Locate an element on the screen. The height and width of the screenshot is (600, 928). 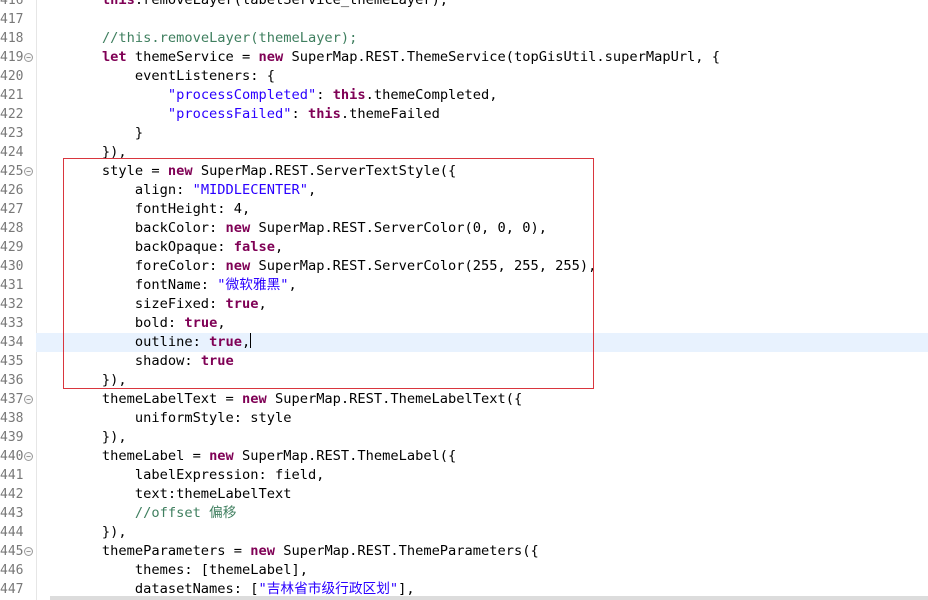
code-line: 429 backOpaque: false, is located at coordinates (464, 247).